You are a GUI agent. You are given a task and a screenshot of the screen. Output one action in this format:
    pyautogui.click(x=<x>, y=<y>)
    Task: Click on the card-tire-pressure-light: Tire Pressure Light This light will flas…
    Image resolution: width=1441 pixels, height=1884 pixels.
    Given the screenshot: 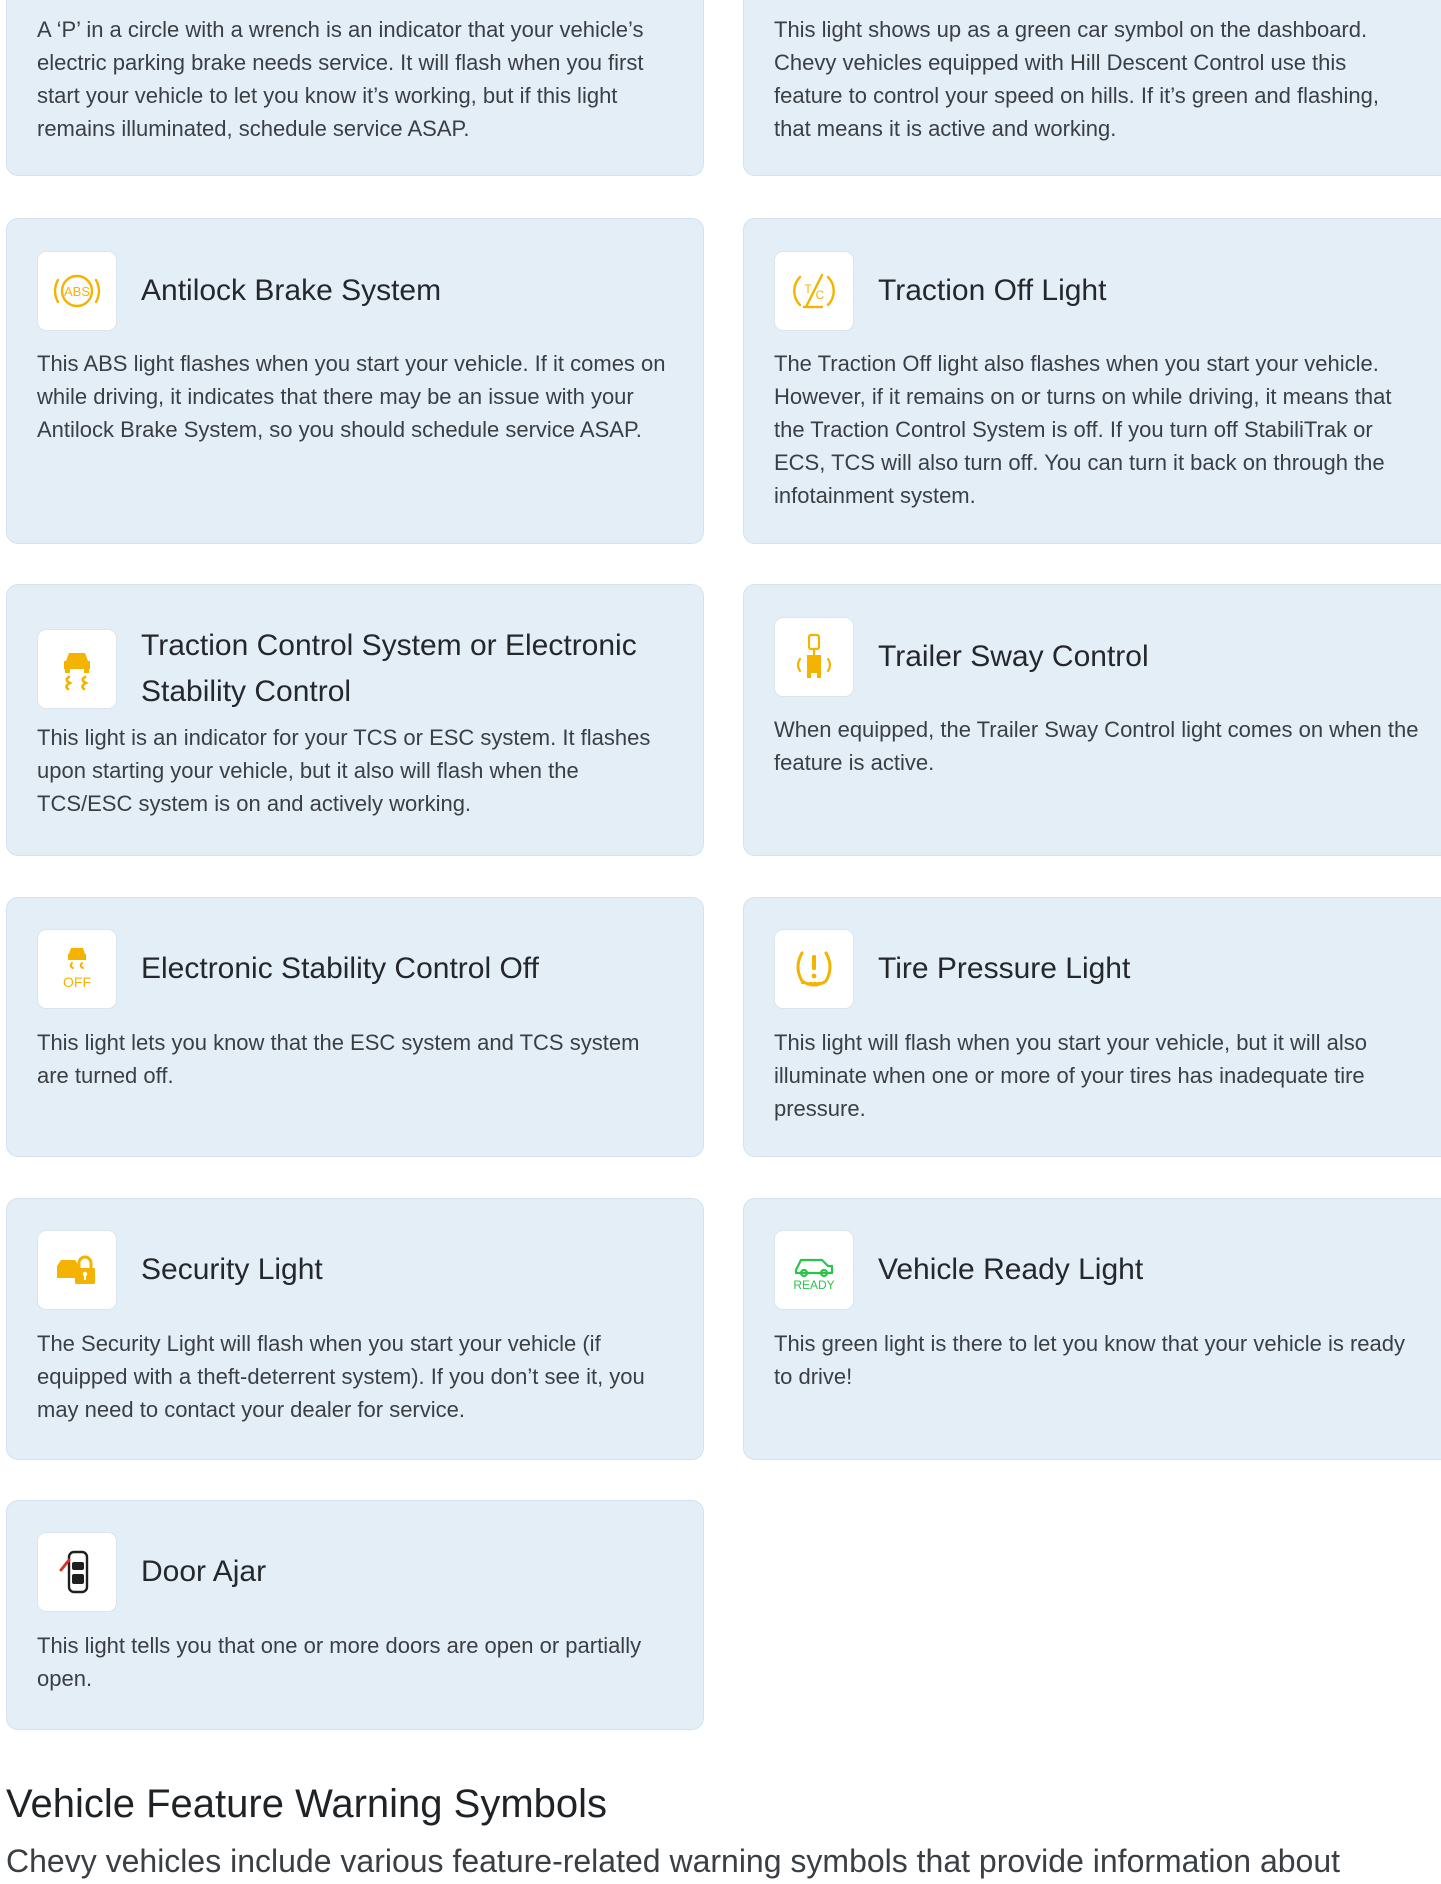 What is the action you would take?
    pyautogui.click(x=1092, y=1027)
    